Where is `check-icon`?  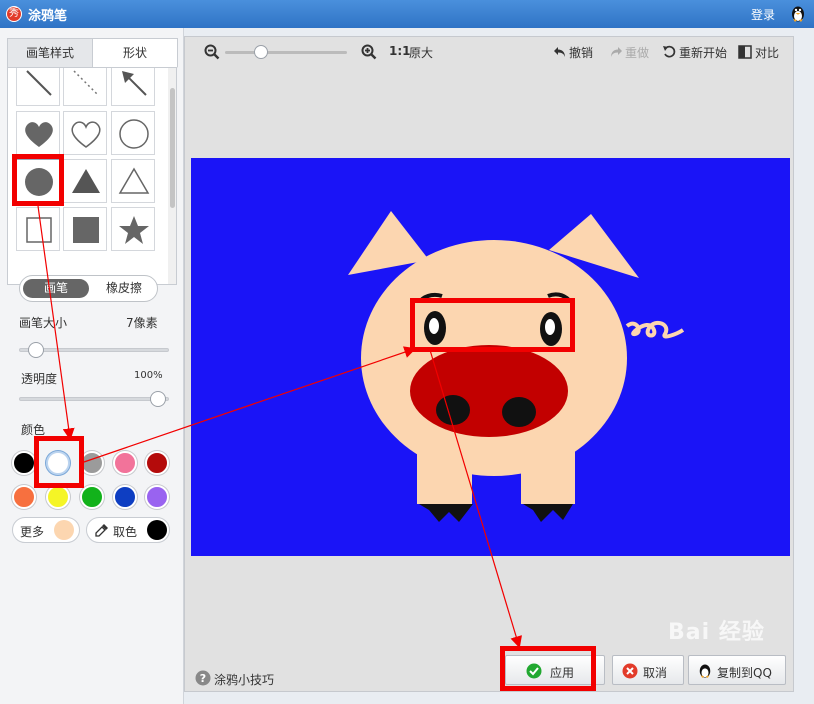
check-icon is located at coordinates (534, 671).